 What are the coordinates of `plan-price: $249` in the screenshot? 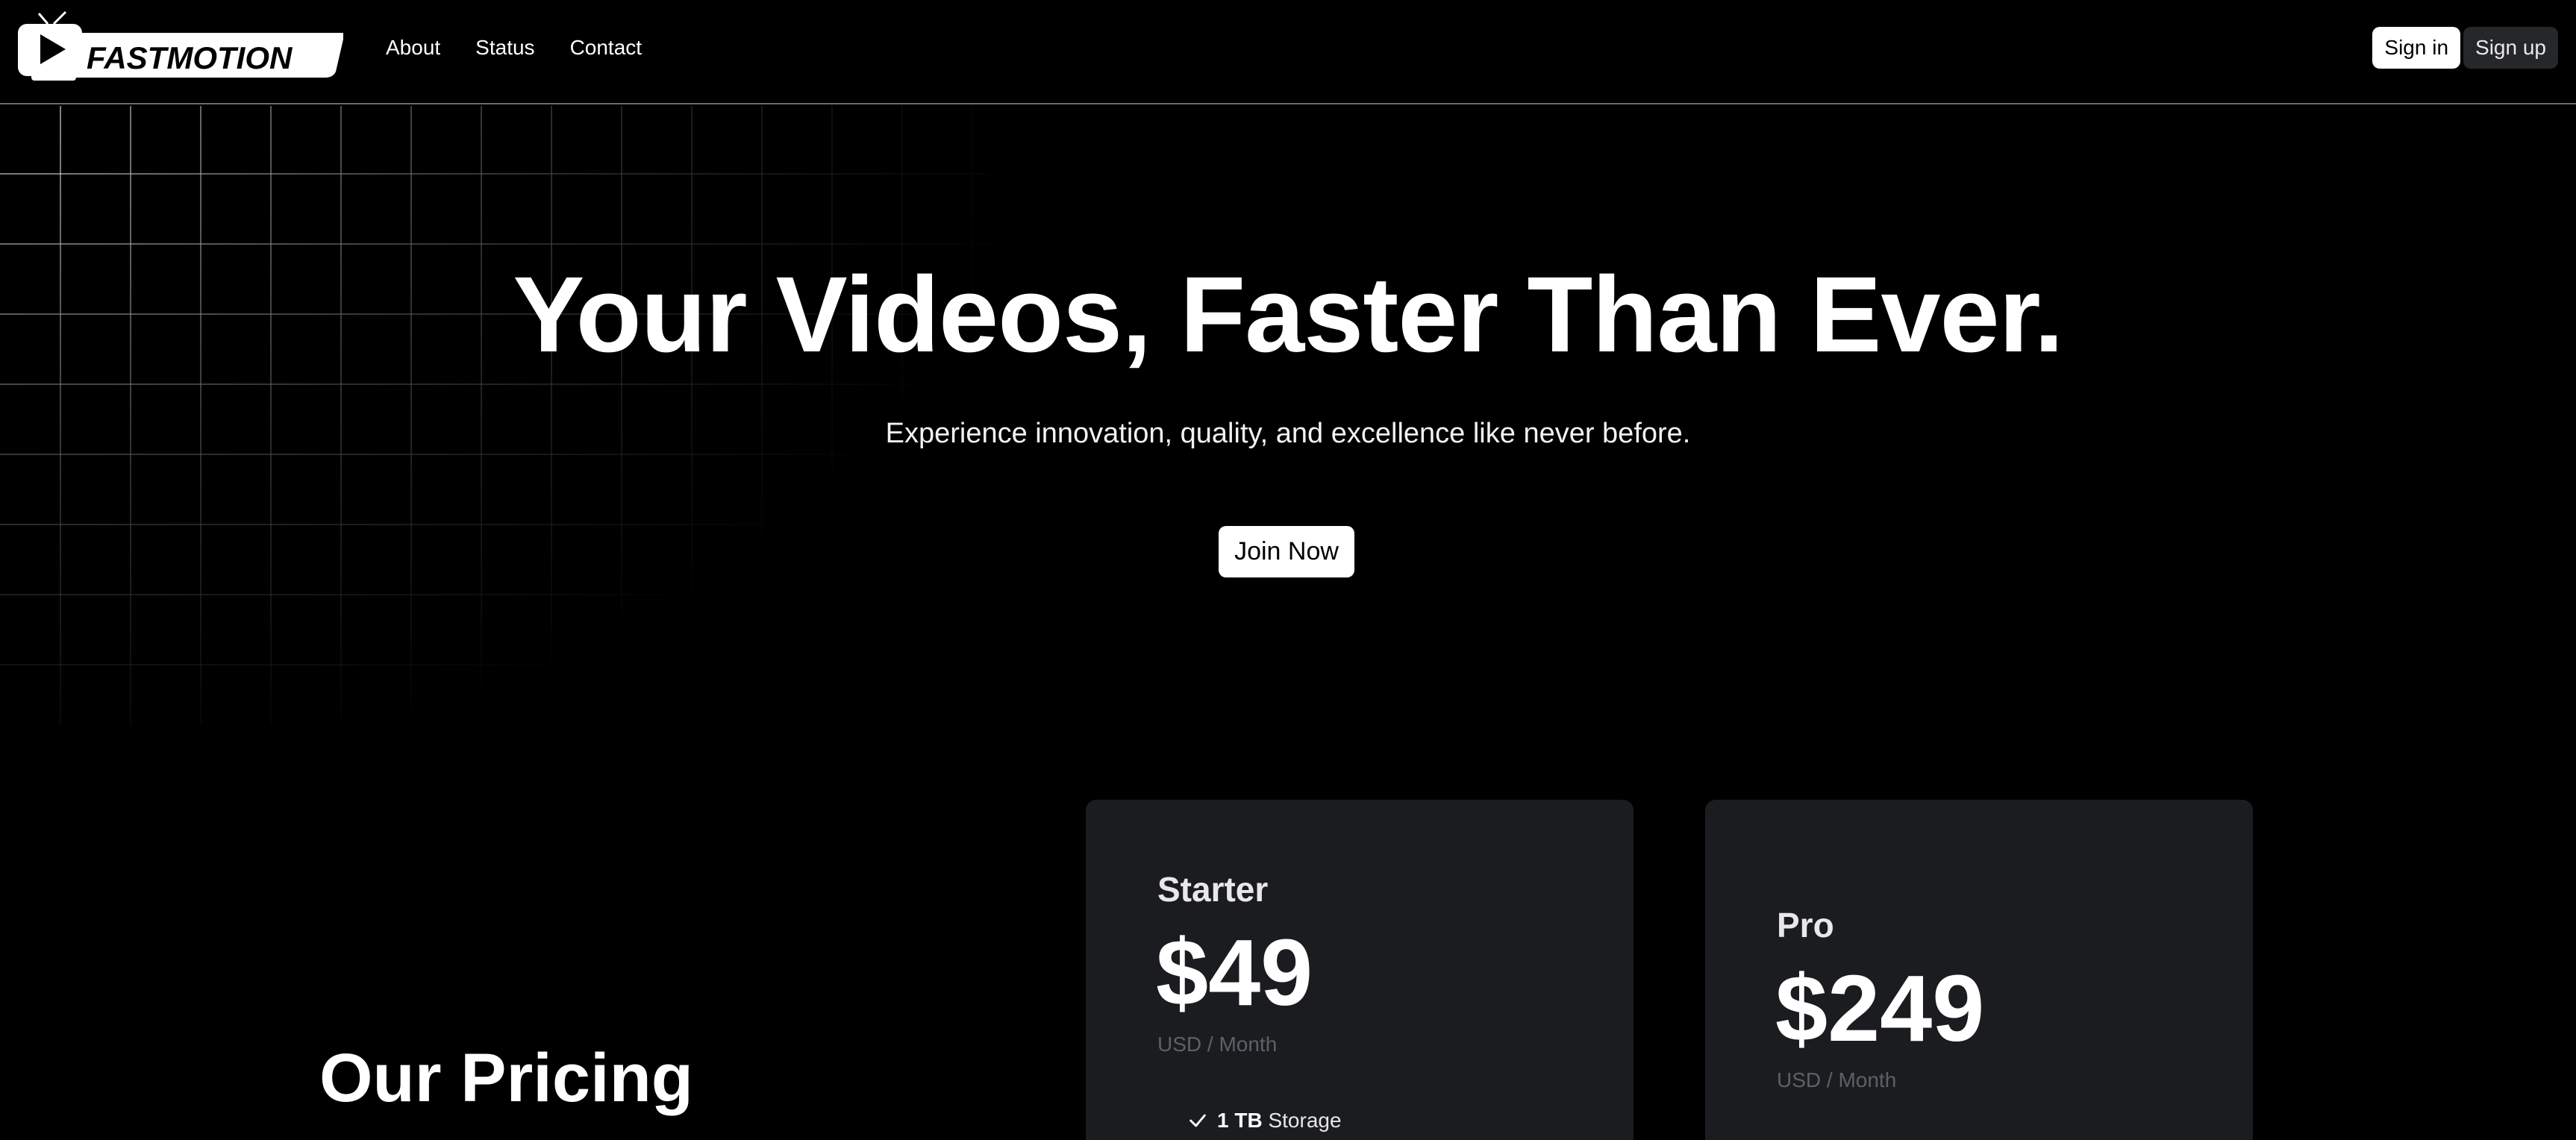 It's located at (1880, 1008).